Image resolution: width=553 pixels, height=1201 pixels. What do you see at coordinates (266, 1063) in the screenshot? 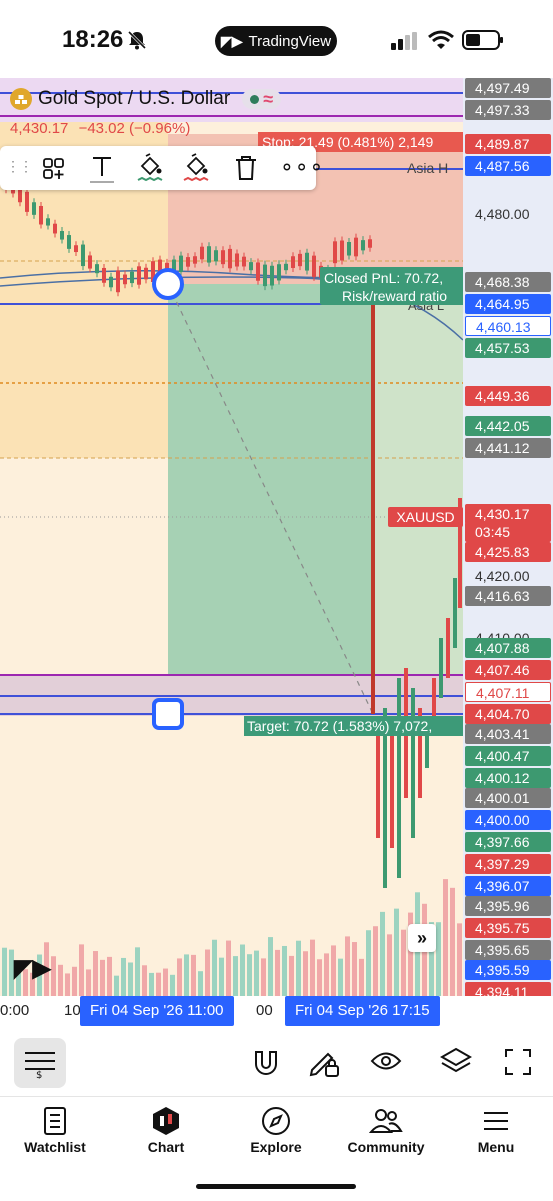
I see `magnet-icon` at bounding box center [266, 1063].